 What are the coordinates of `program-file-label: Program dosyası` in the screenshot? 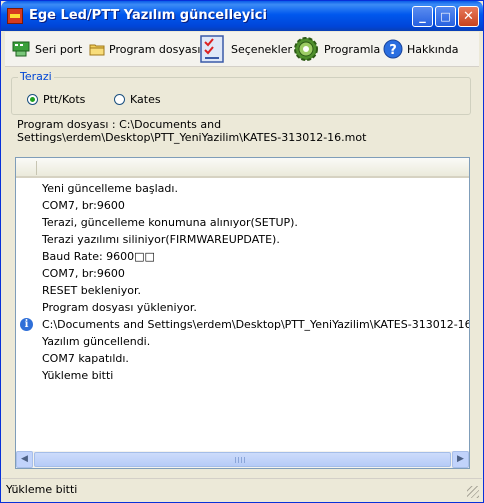 It's located at (155, 49).